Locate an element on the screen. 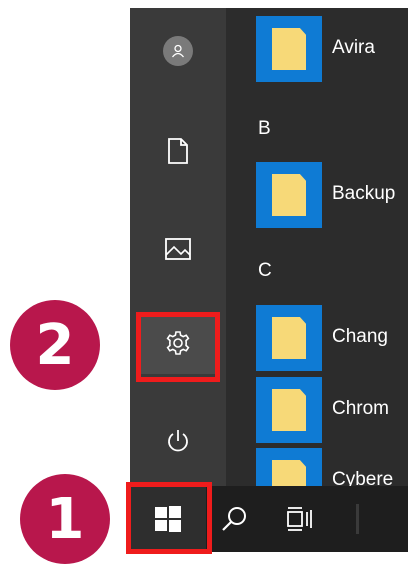  power-icon is located at coordinates (178, 441).